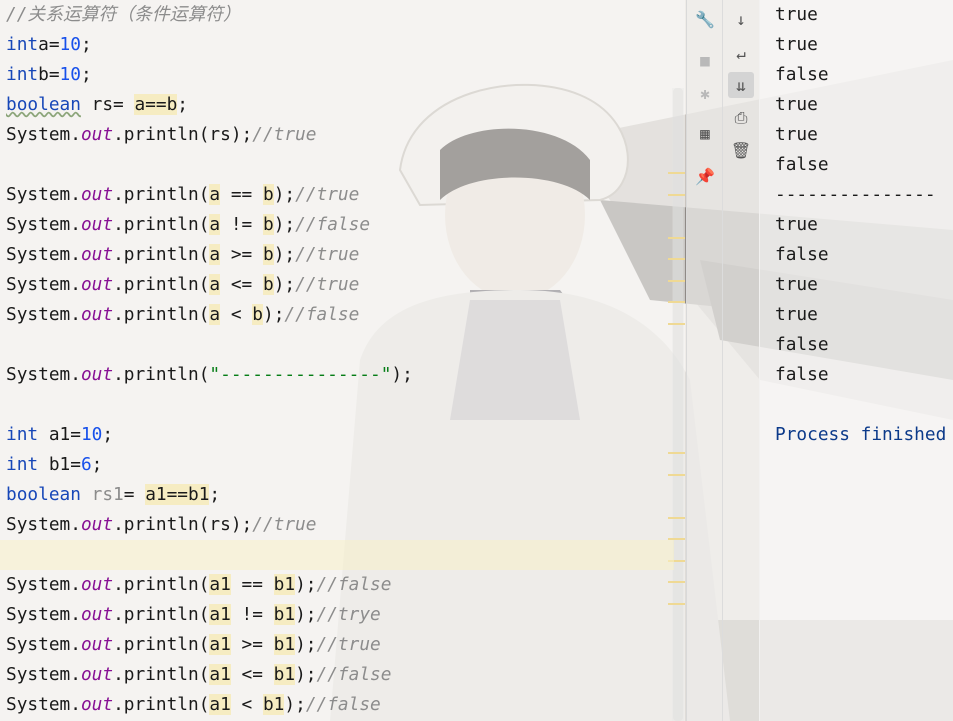 The width and height of the screenshot is (953, 721). I want to click on layout-icon: ▦, so click(705, 133).